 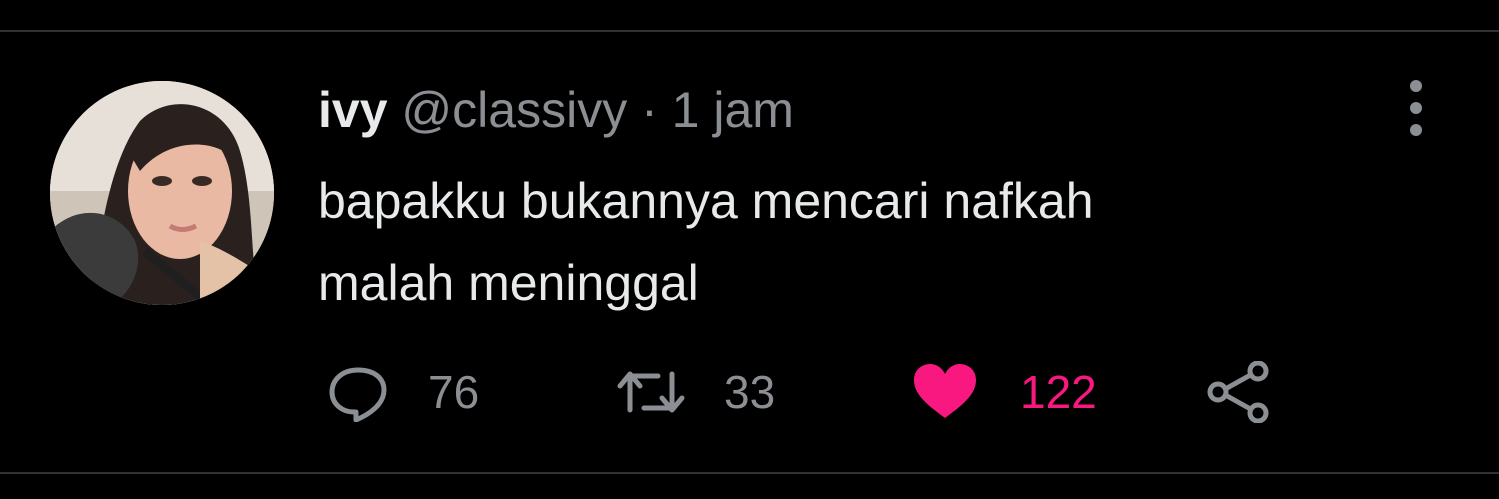 I want to click on timestamp: 1 jam, so click(x=733, y=110).